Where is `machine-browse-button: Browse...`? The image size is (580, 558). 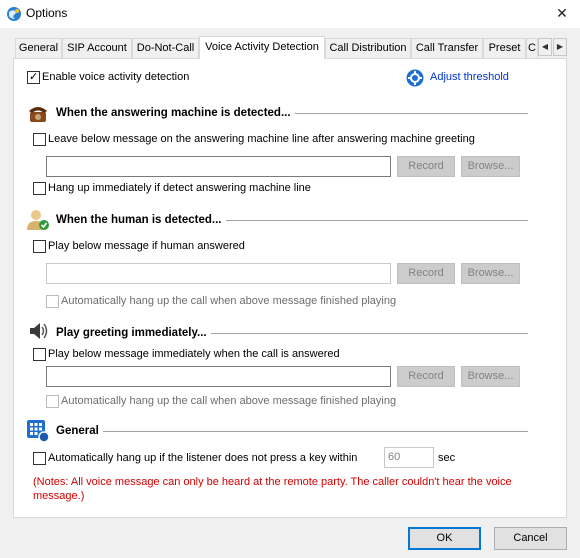
machine-browse-button: Browse... is located at coordinates (490, 166).